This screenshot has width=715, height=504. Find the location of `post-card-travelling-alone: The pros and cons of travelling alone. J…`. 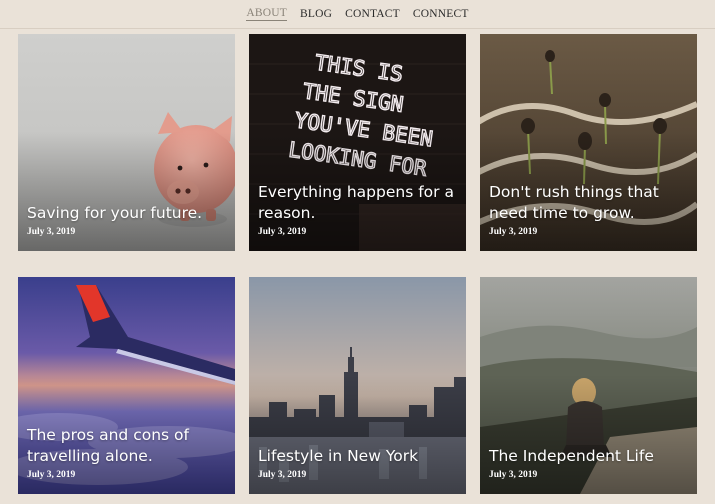

post-card-travelling-alone: The pros and cons of travelling alone. J… is located at coordinates (126, 385).